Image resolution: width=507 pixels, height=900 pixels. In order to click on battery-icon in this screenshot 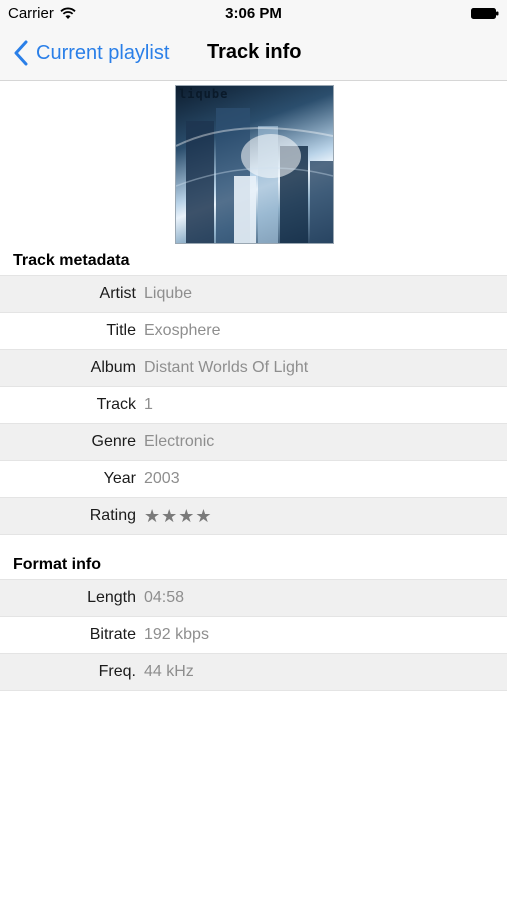, I will do `click(485, 13)`.